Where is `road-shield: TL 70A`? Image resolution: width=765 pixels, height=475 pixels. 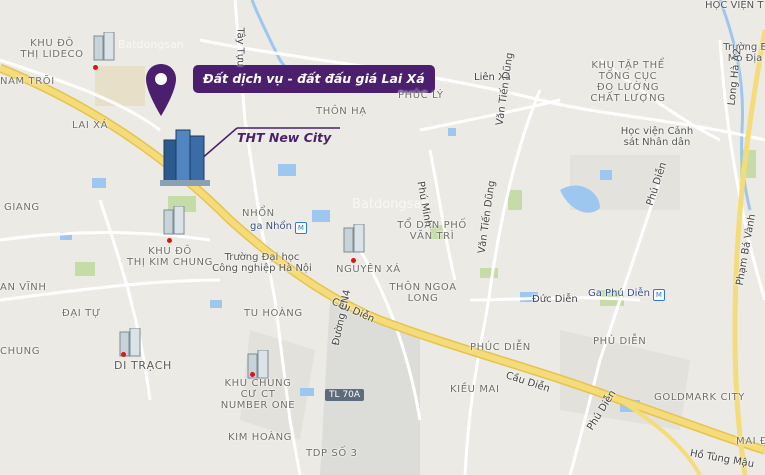 road-shield: TL 70A is located at coordinates (344, 395).